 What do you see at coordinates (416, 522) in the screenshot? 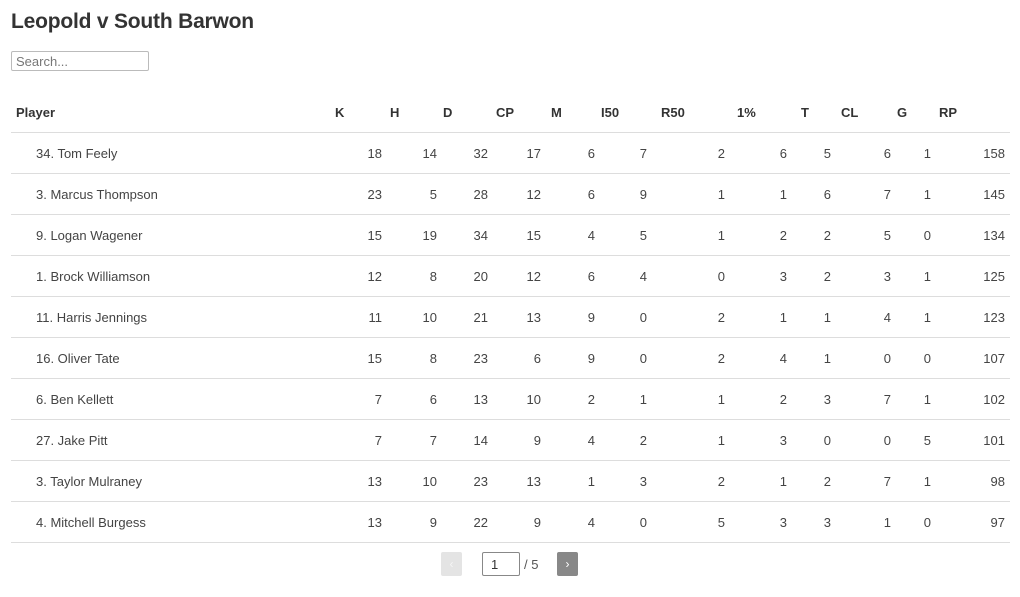
I see `stat-h: 9` at bounding box center [416, 522].